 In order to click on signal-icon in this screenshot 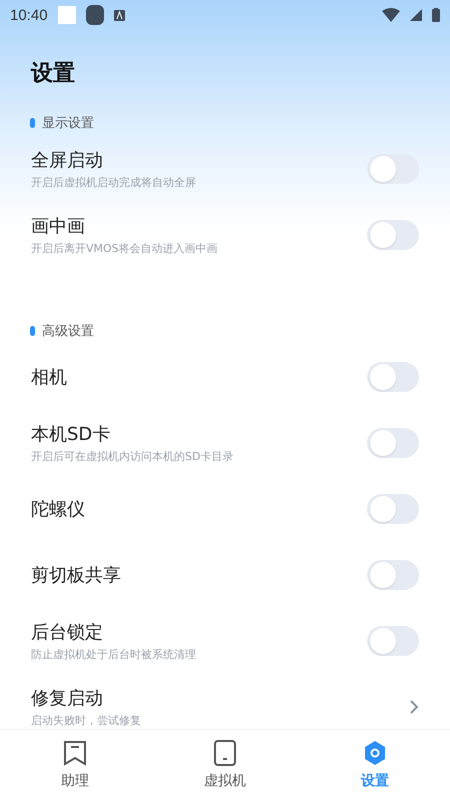, I will do `click(416, 15)`.